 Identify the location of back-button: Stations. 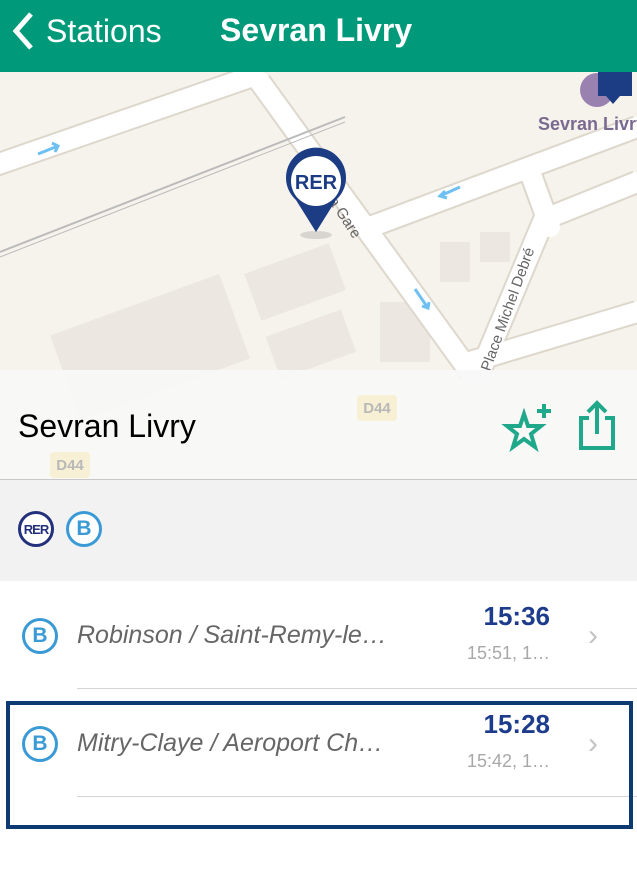
(87, 31).